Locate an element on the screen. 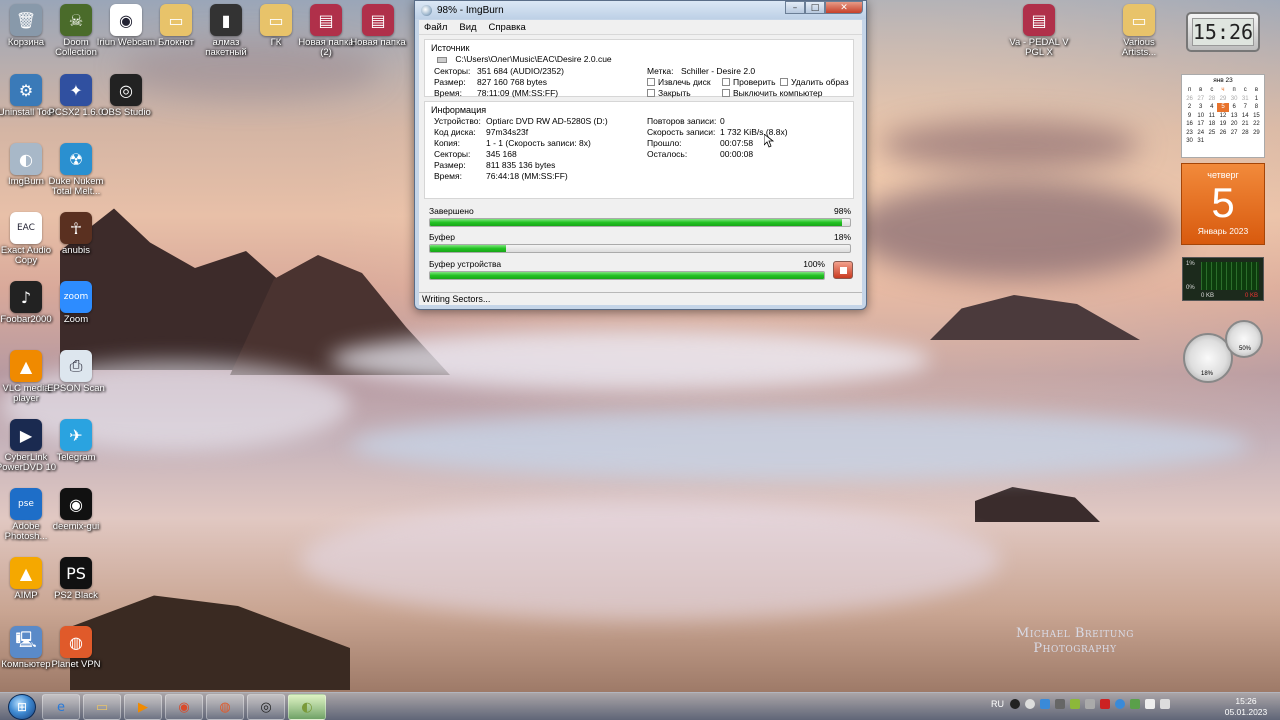 The image size is (1280, 720). verify-label: Проверить is located at coordinates (754, 82).